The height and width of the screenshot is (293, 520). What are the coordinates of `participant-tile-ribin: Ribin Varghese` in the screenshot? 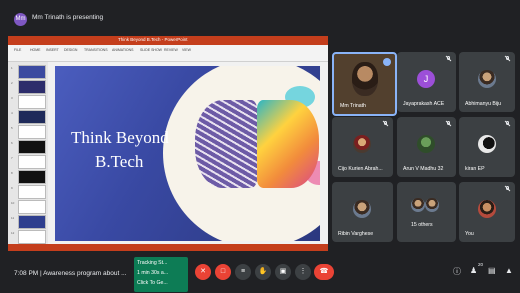 It's located at (362, 212).